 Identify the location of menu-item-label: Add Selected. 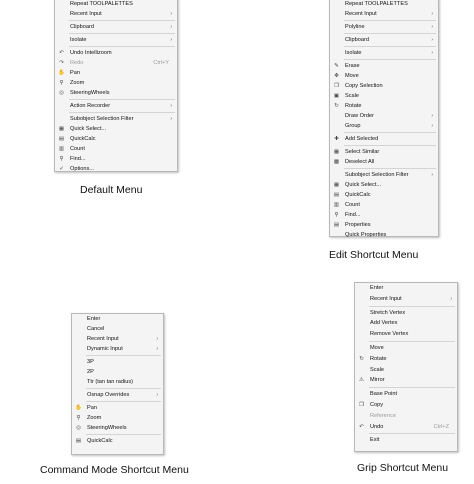
(362, 139).